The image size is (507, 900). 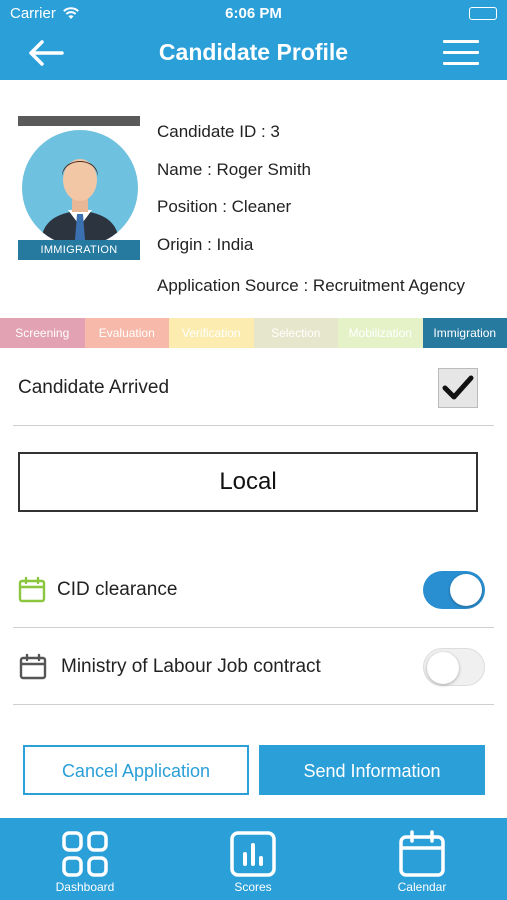 What do you see at coordinates (311, 285) in the screenshot?
I see `candidate-source: Application Source : Recruitment Agency` at bounding box center [311, 285].